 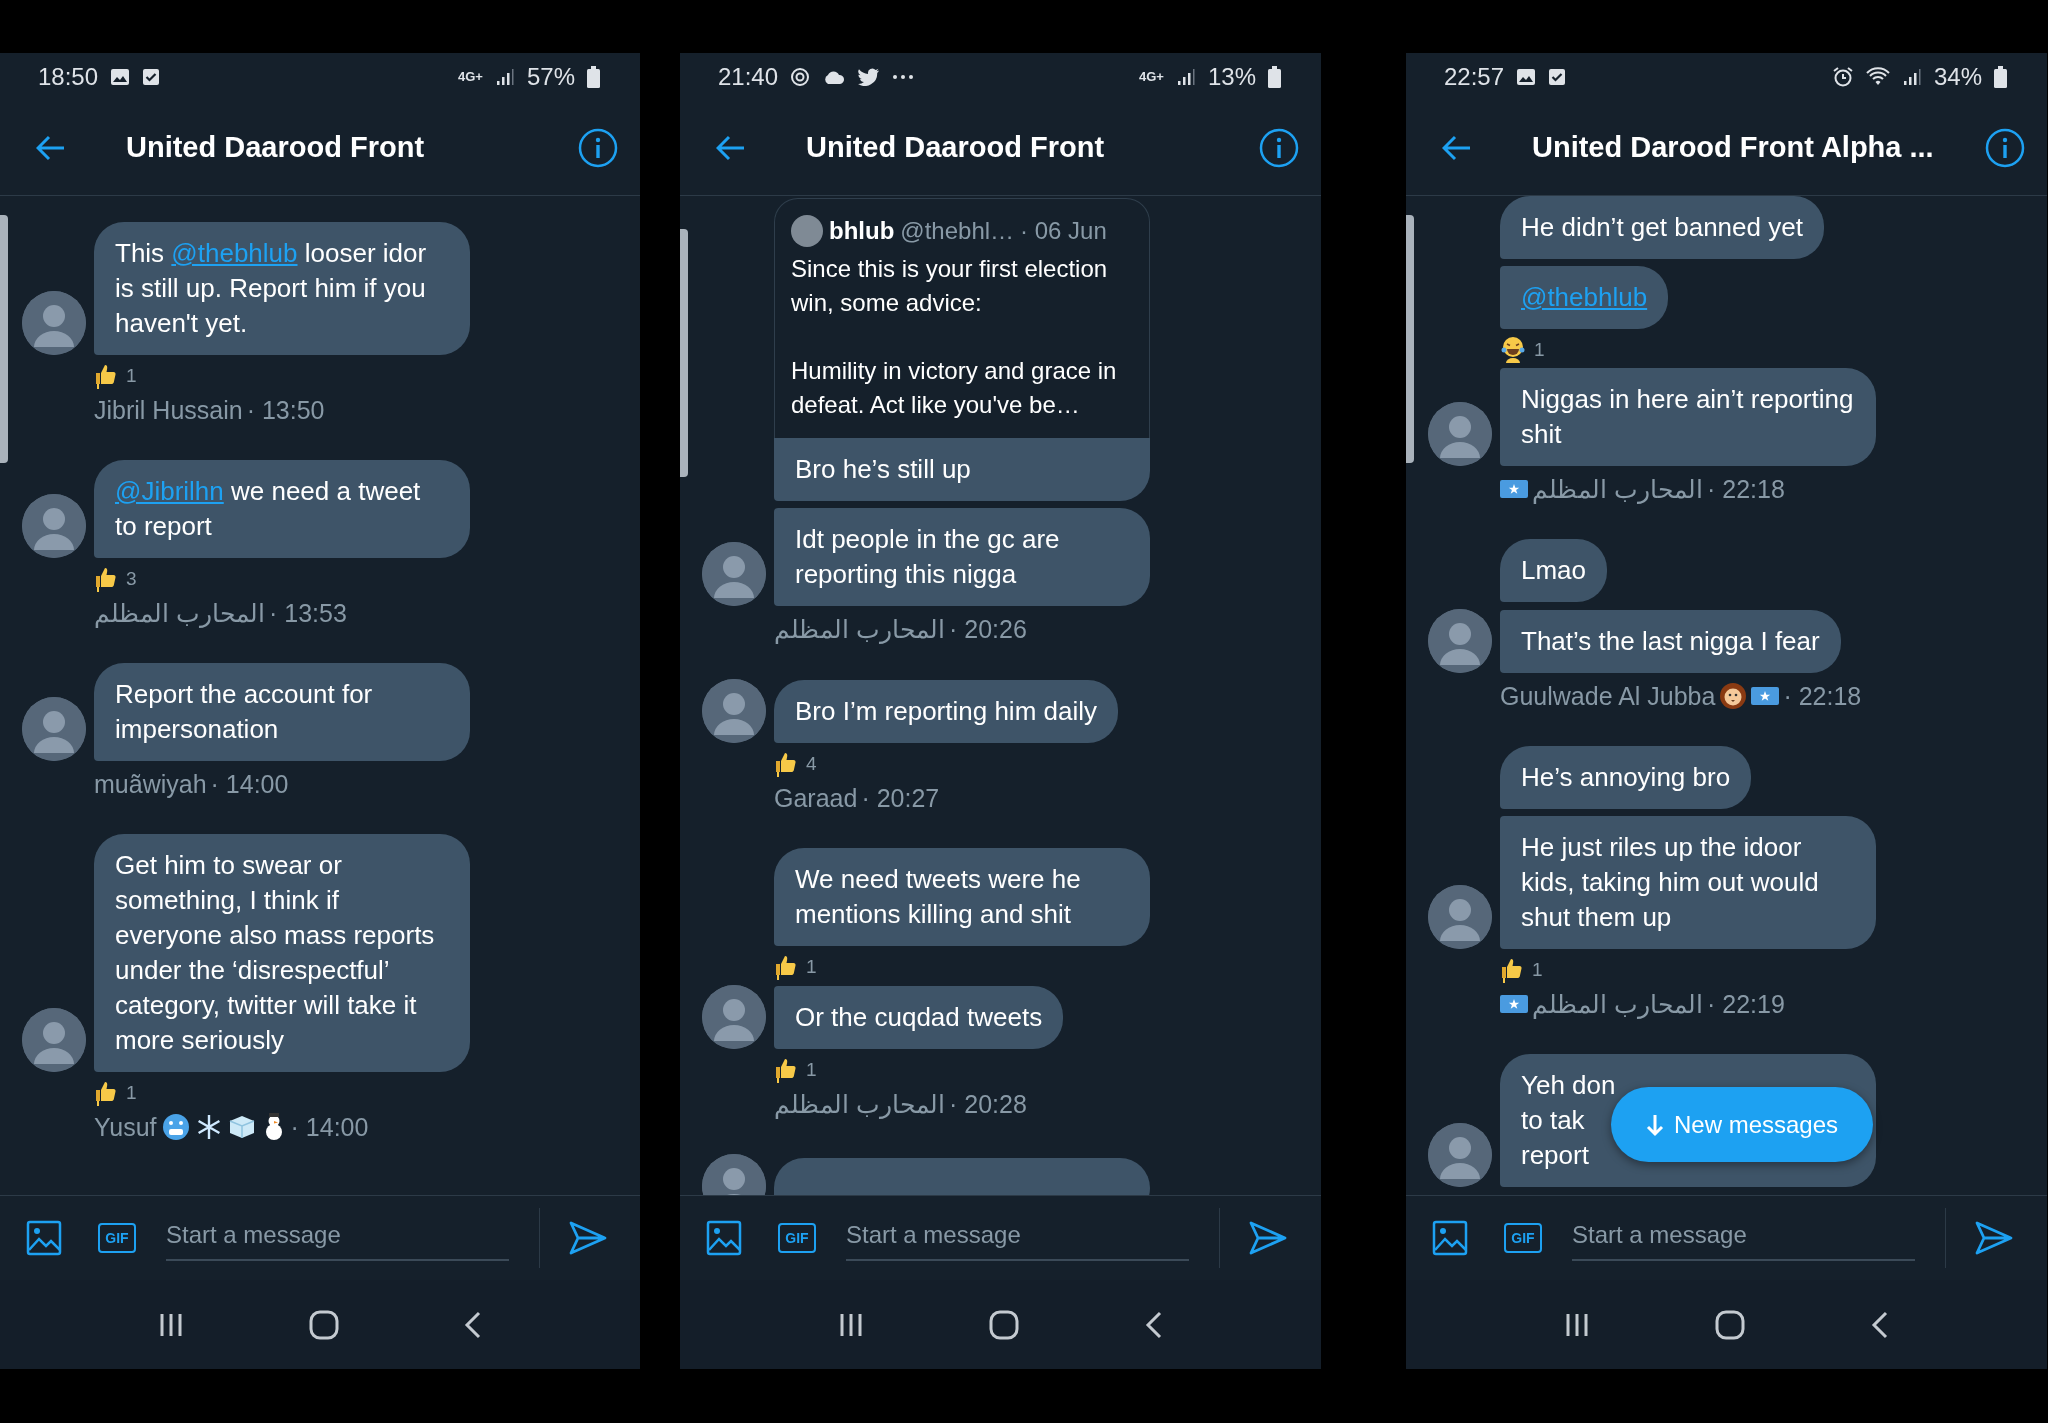 I want to click on message-text: This @thebhlub looser idor is still up. Report him if you haven't yet., so click(x=271, y=288).